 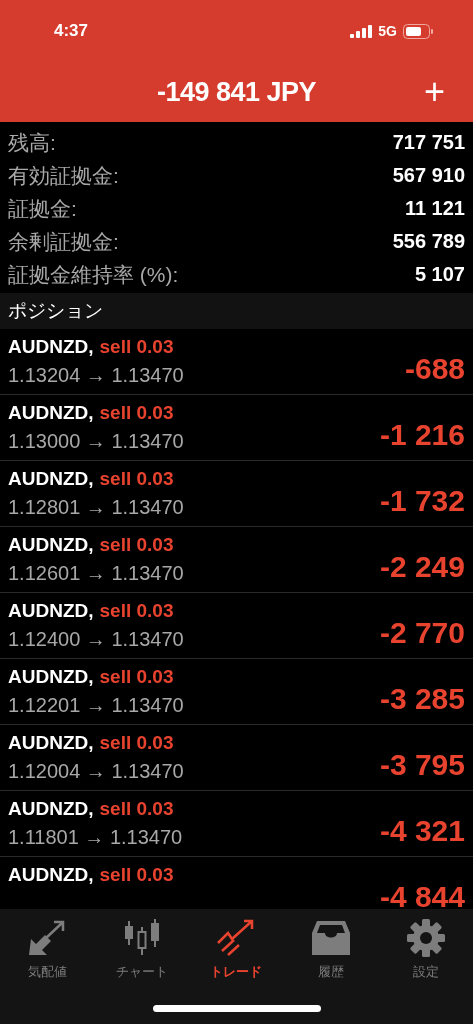 What do you see at coordinates (422, 698) in the screenshot?
I see `position-profit: -3 285` at bounding box center [422, 698].